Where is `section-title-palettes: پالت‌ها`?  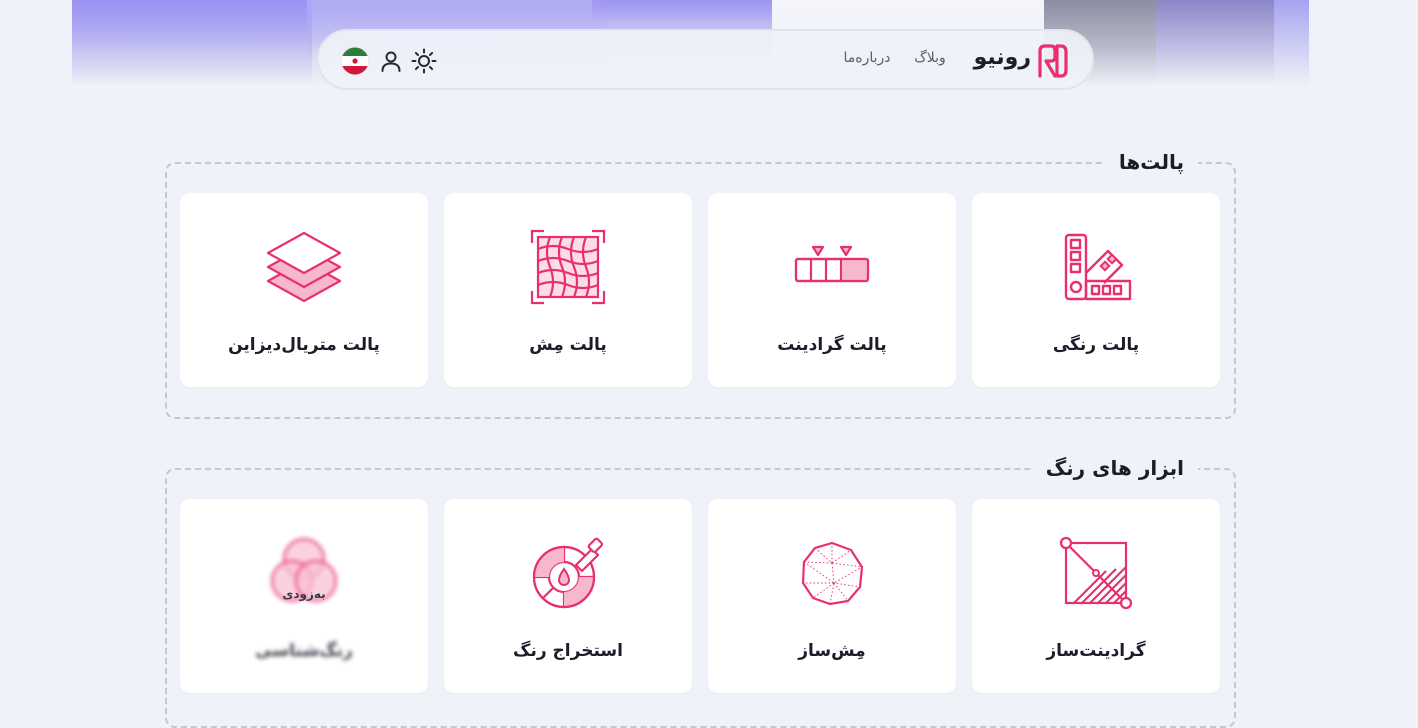 section-title-palettes: پالت‌ها is located at coordinates (1151, 162).